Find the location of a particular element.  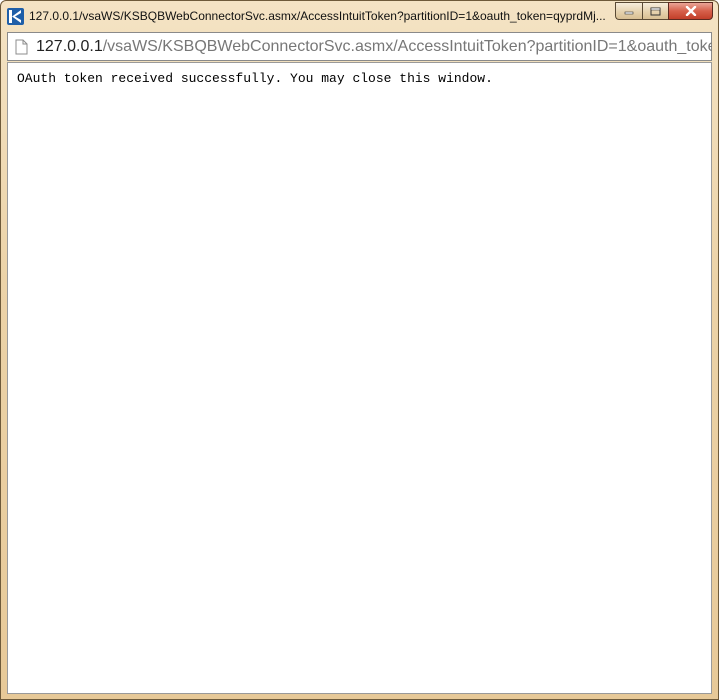

maximize-icon is located at coordinates (655, 11).